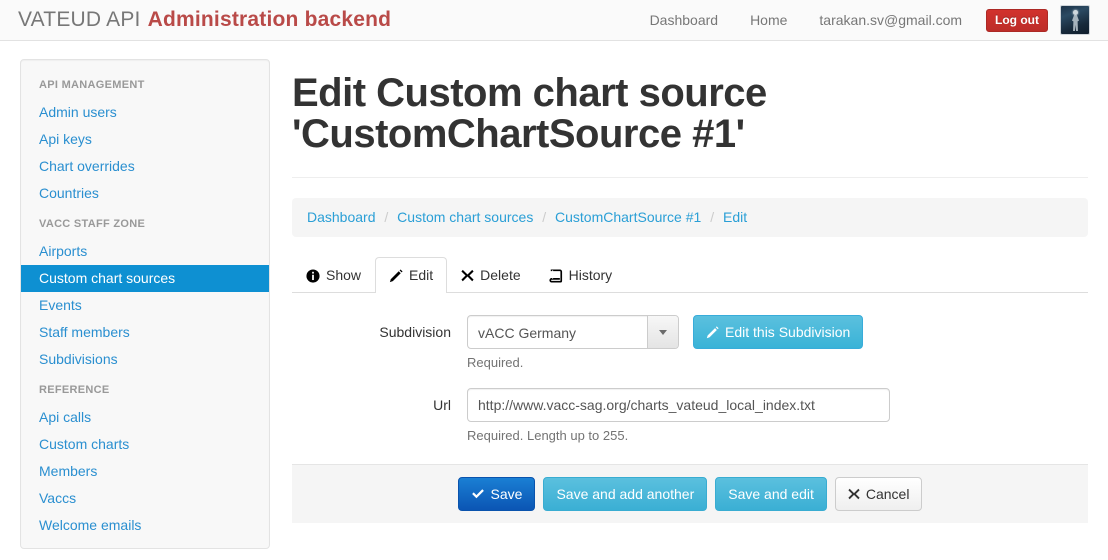  I want to click on tab-edit: Edit, so click(411, 275).